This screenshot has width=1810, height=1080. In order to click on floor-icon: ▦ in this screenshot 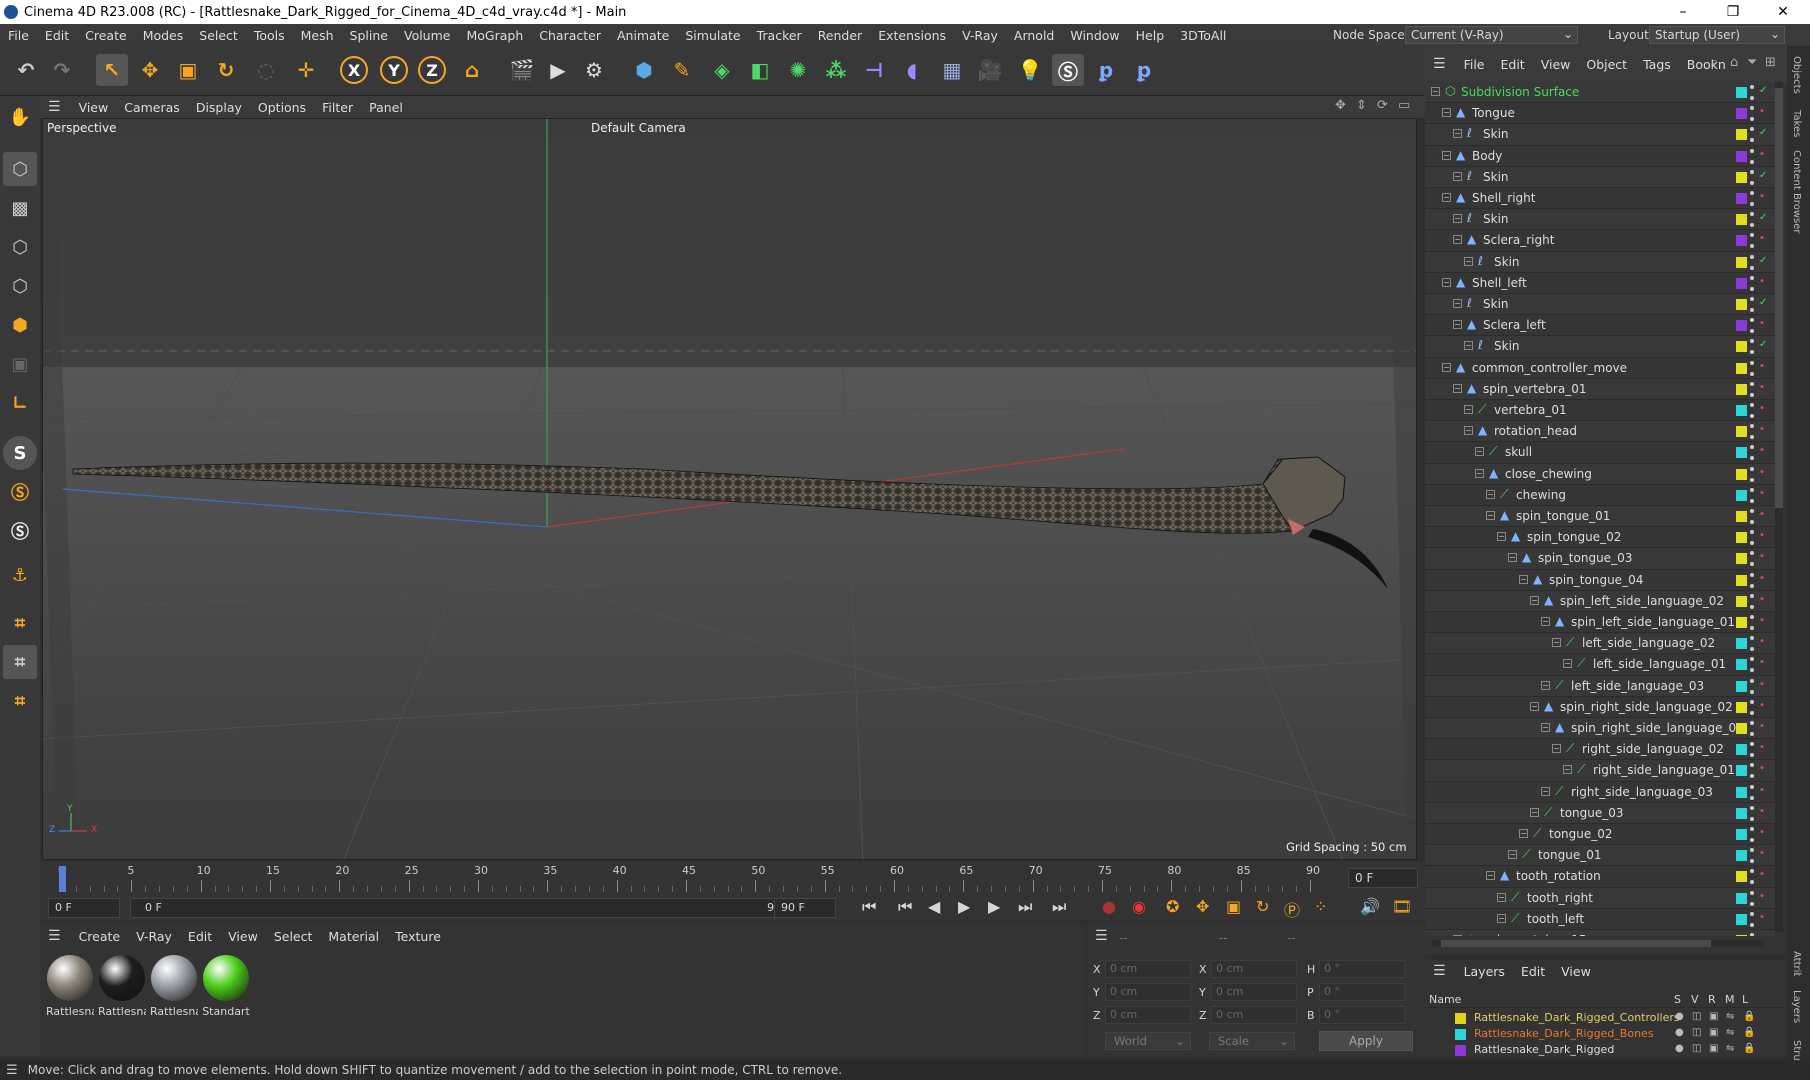, I will do `click(952, 70)`.